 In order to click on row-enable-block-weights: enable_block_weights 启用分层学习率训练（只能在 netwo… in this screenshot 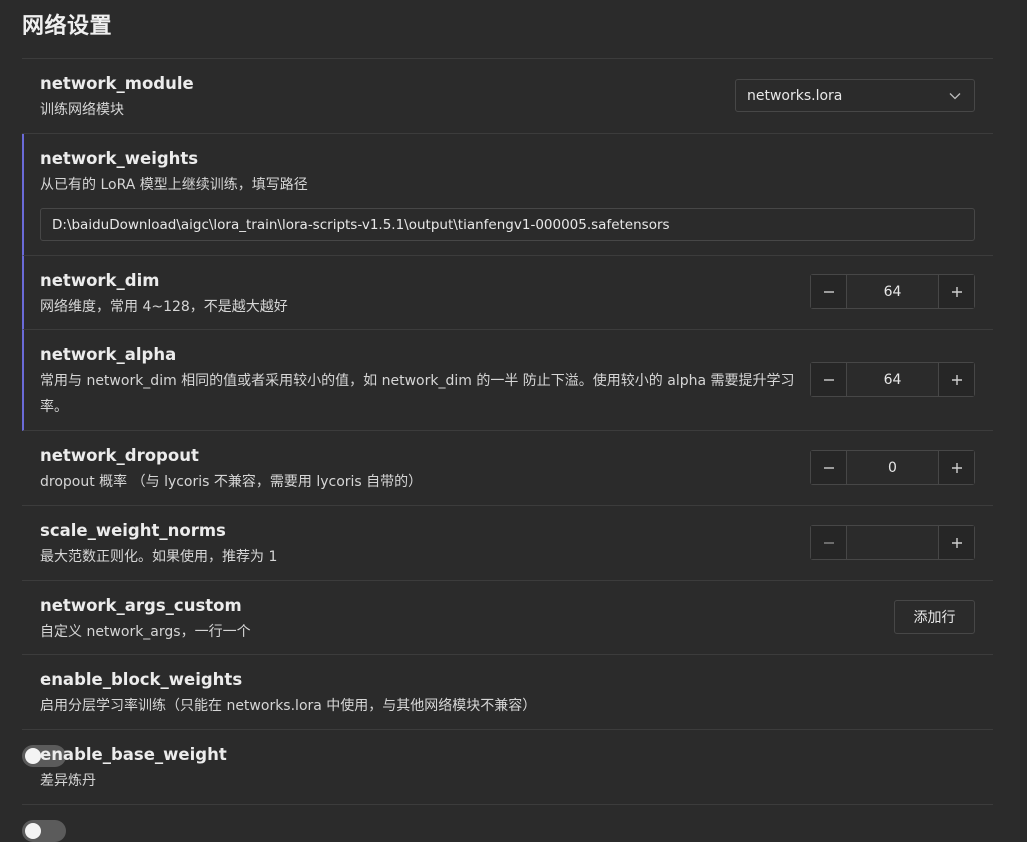, I will do `click(507, 711)`.